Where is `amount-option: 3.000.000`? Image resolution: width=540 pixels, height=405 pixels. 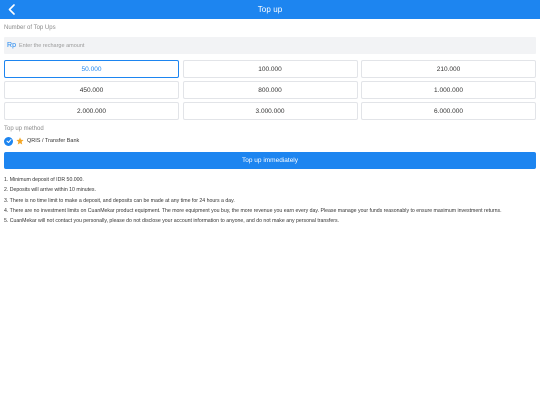
amount-option: 3.000.000 is located at coordinates (270, 111).